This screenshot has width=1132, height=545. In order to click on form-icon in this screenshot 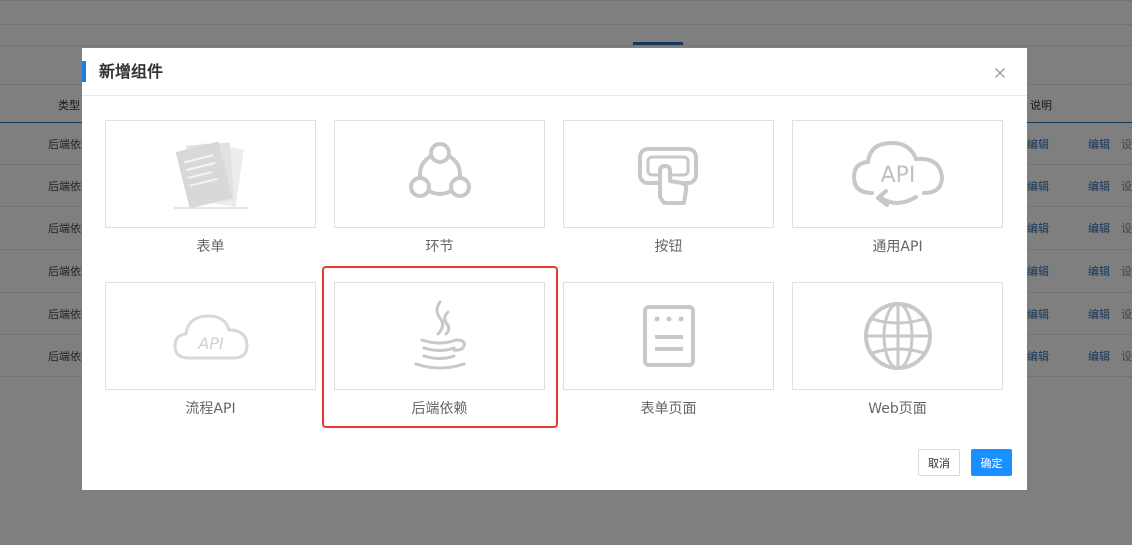, I will do `click(210, 175)`.